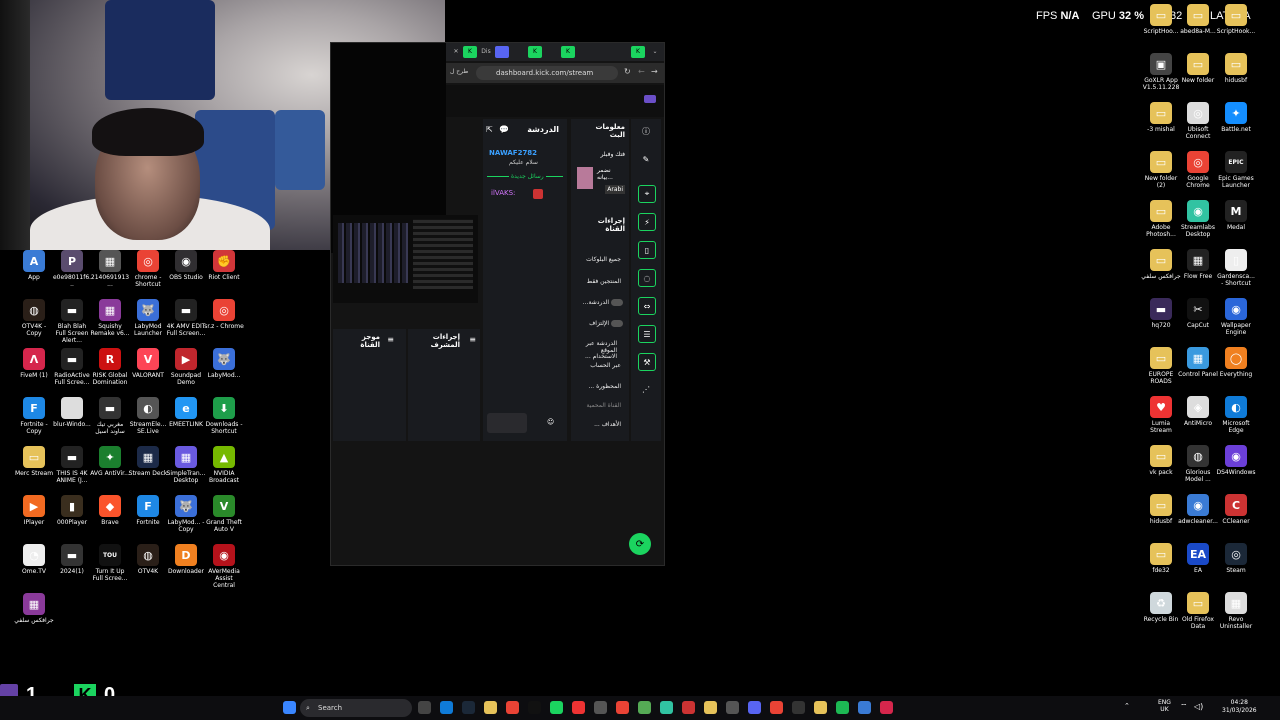  Describe the element at coordinates (1161, 607) in the screenshot. I see `desktop-icon: ♻ Recycle Bin` at that location.